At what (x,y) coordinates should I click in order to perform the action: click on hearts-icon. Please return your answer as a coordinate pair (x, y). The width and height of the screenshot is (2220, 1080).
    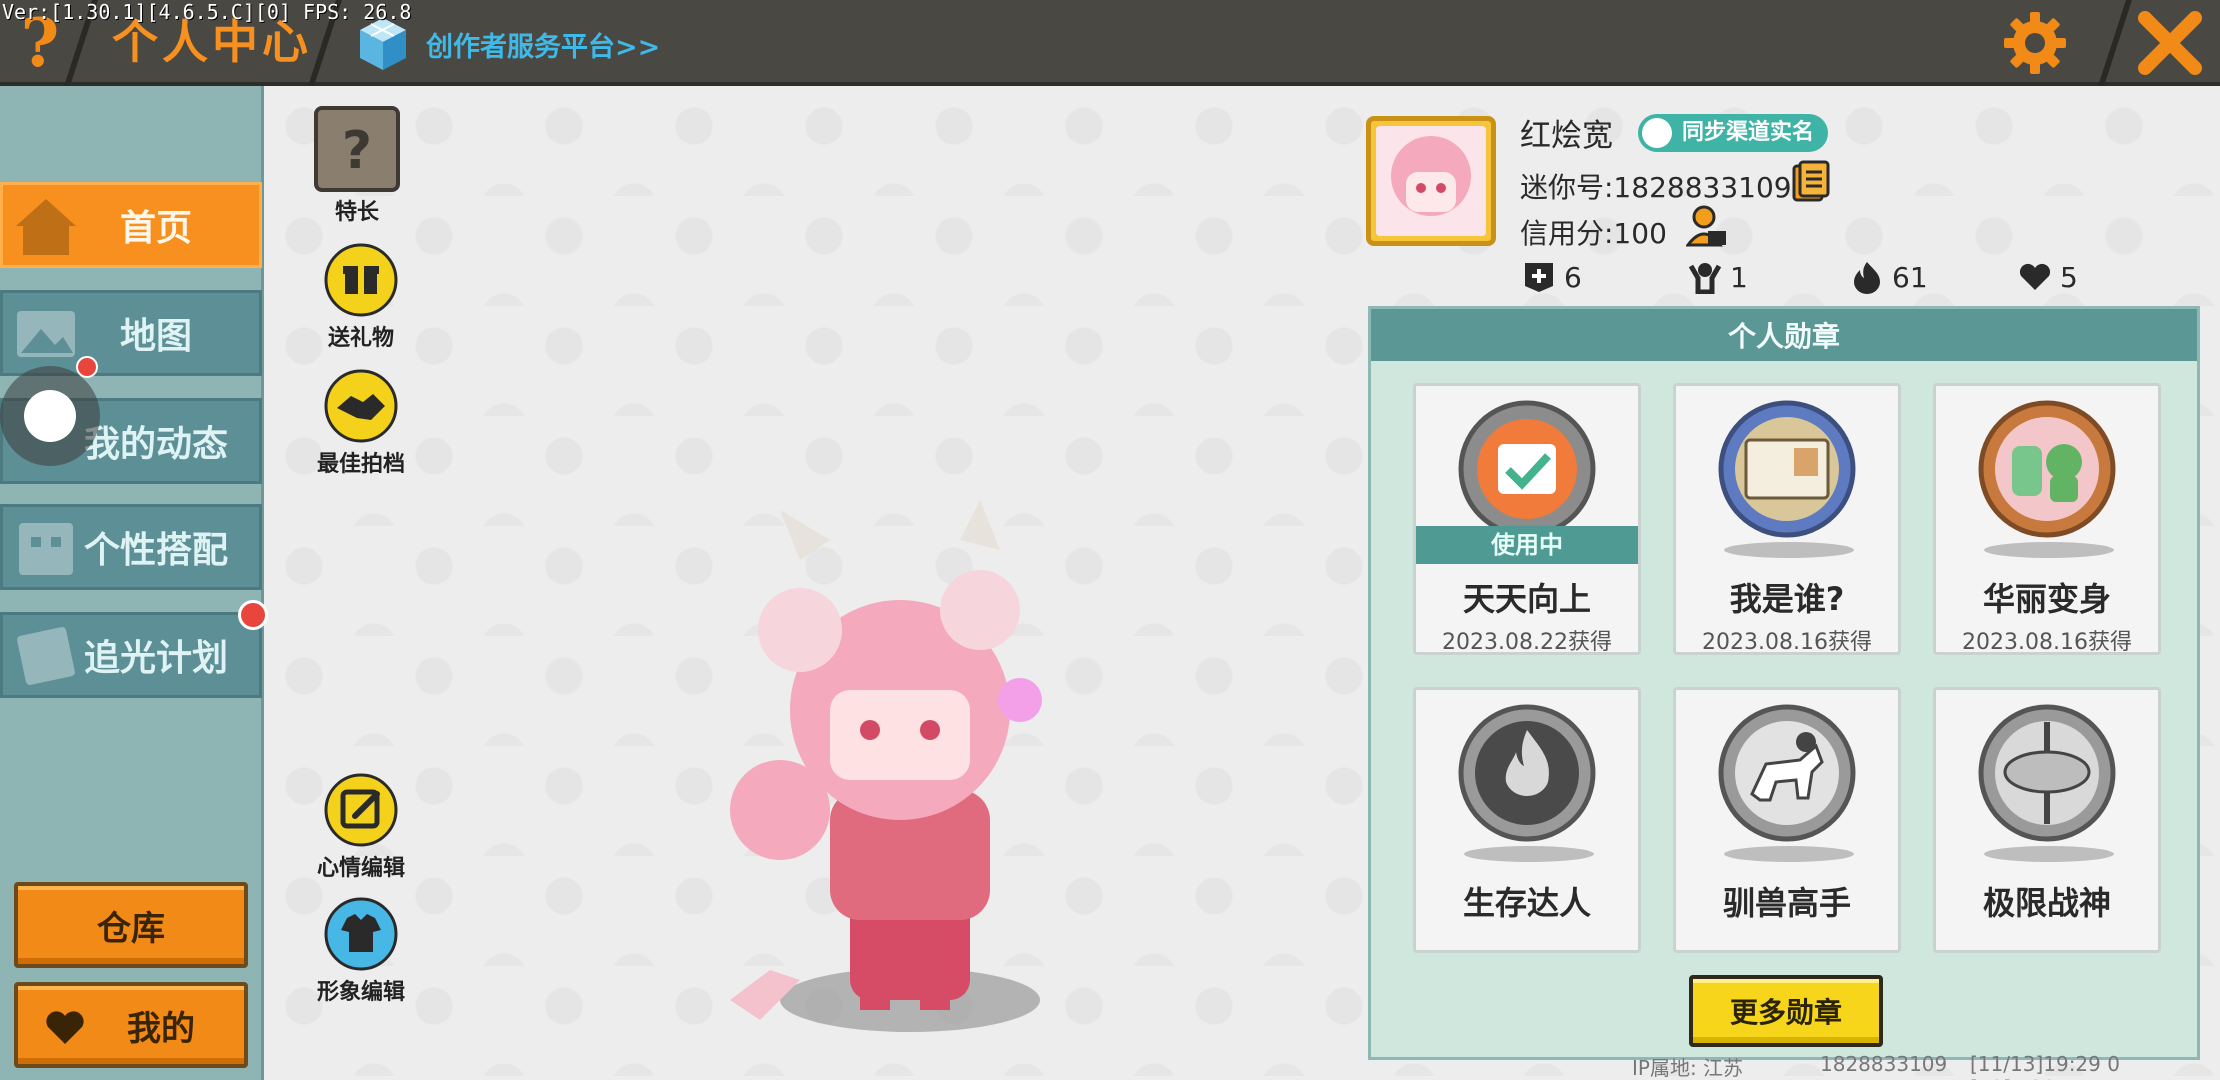
    Looking at the image, I should click on (2035, 276).